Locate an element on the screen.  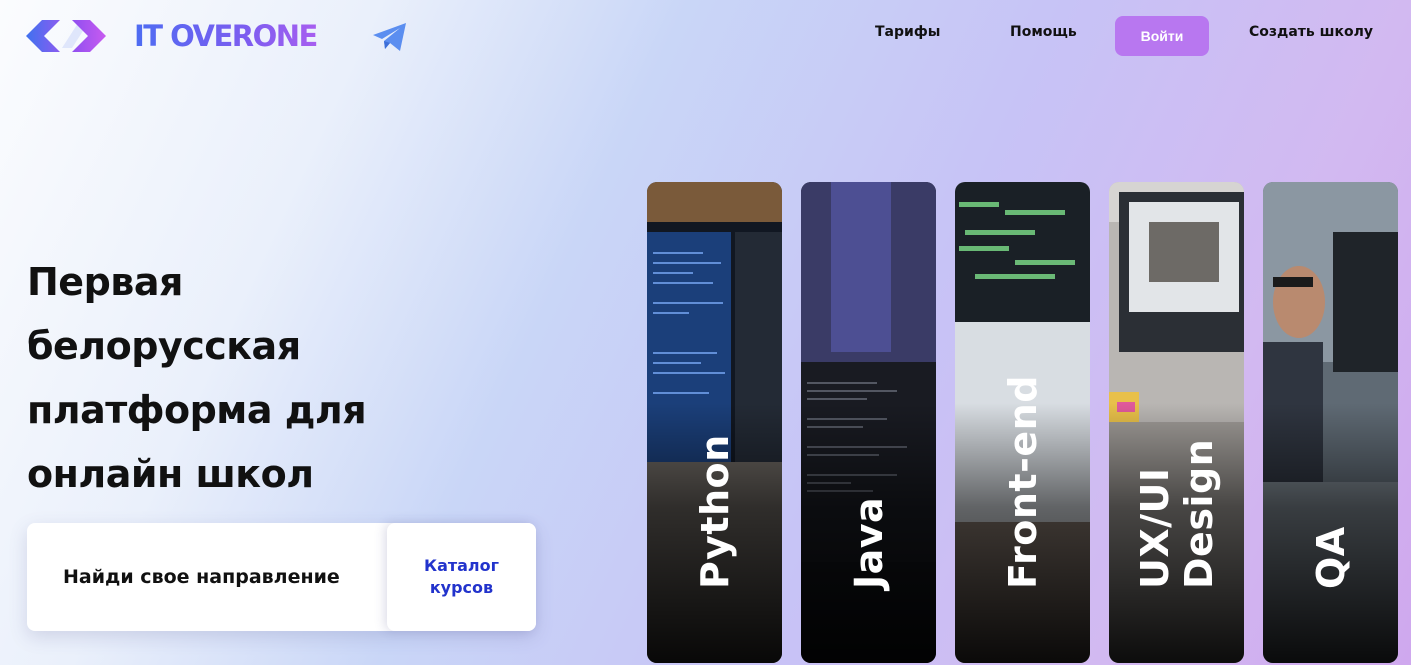
course-card-label: Java is located at coordinates (868, 542).